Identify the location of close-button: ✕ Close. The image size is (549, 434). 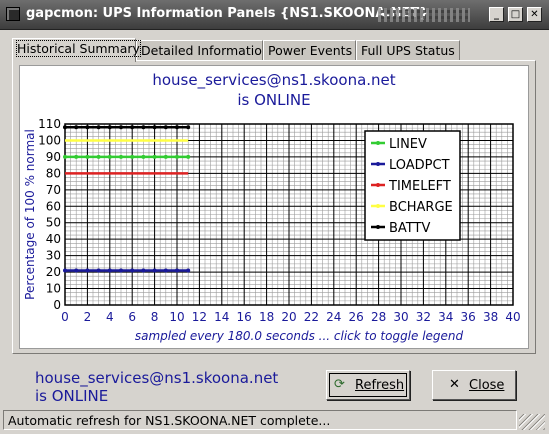
(474, 385).